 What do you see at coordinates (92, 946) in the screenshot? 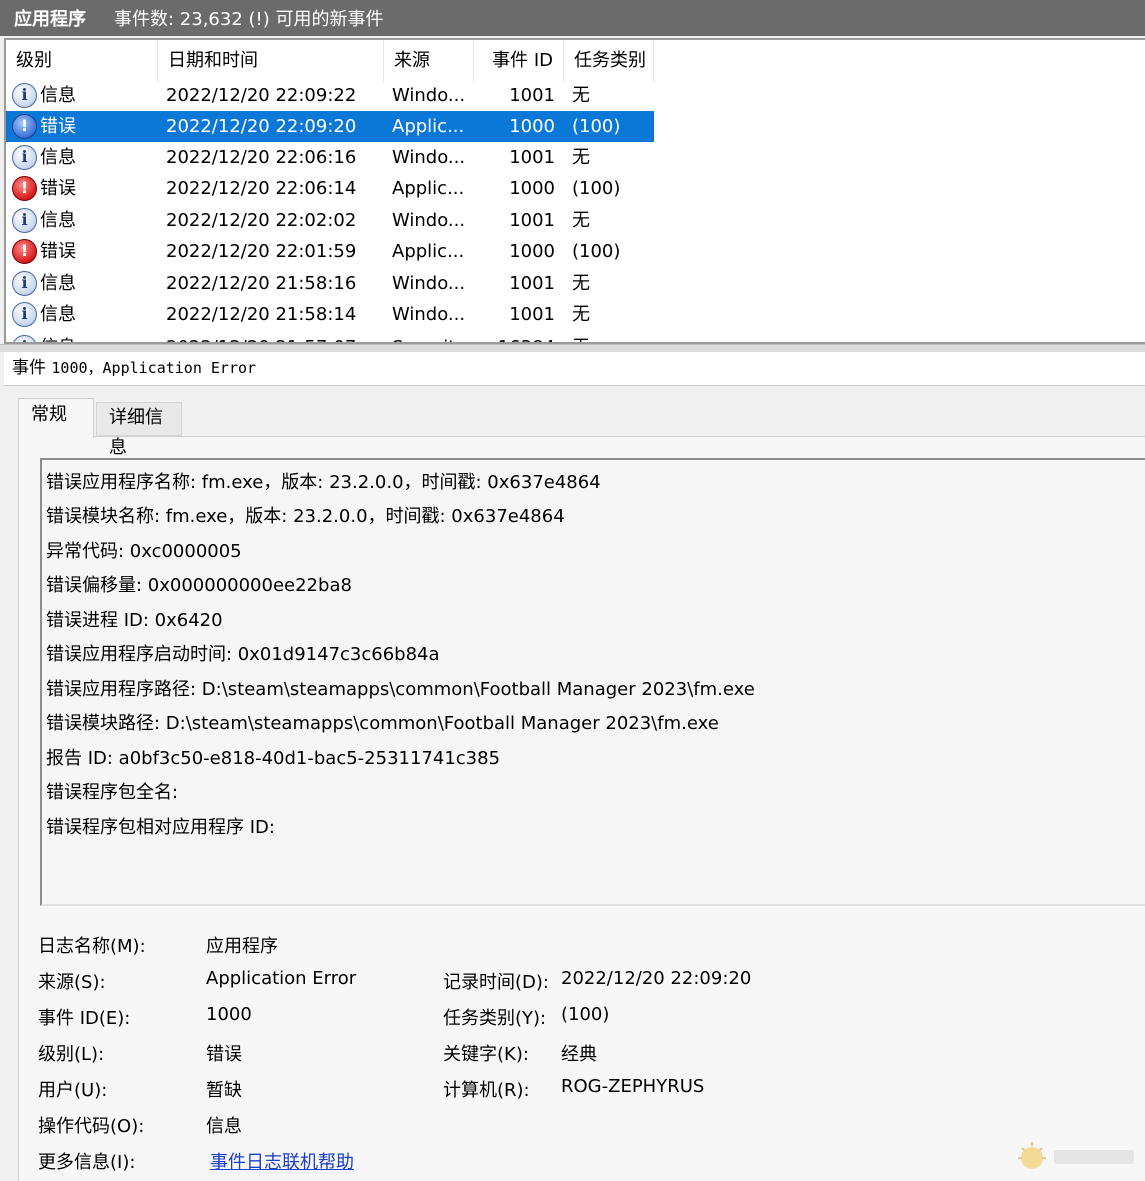
I see `log-name-label: 日志名称(M):` at bounding box center [92, 946].